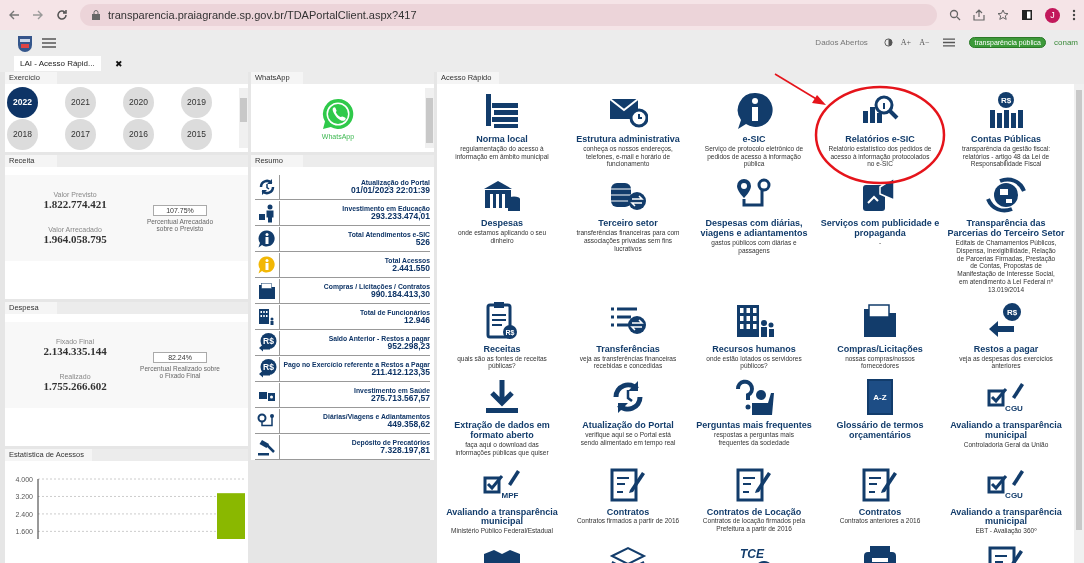  Describe the element at coordinates (628, 426) in the screenshot. I see `quick-link-title: Atualização do Portal` at that location.